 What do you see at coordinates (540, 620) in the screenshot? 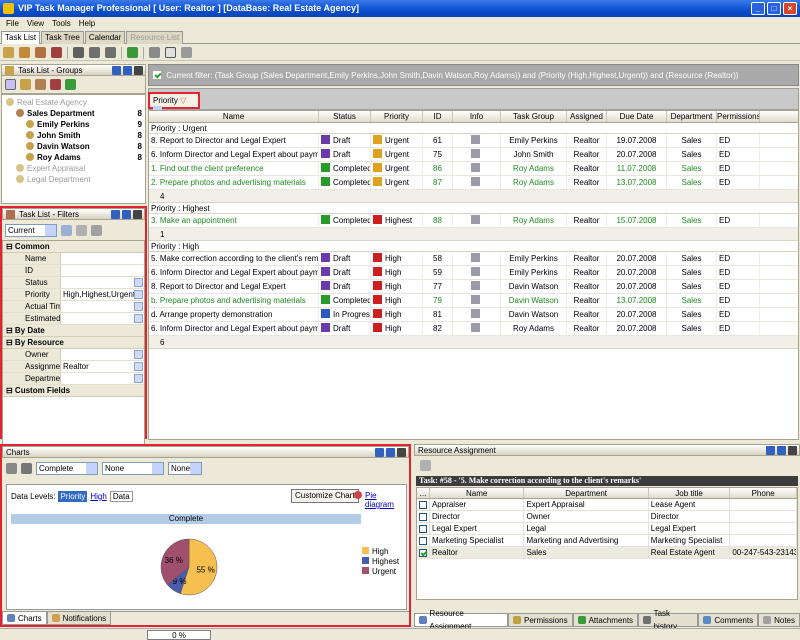
I see `tab-permissions: Permissions` at bounding box center [540, 620].